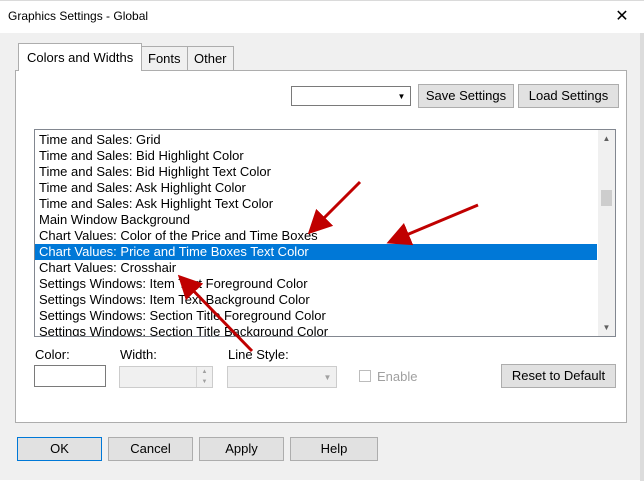 The image size is (644, 481). I want to click on color-label: Color:, so click(52, 354).